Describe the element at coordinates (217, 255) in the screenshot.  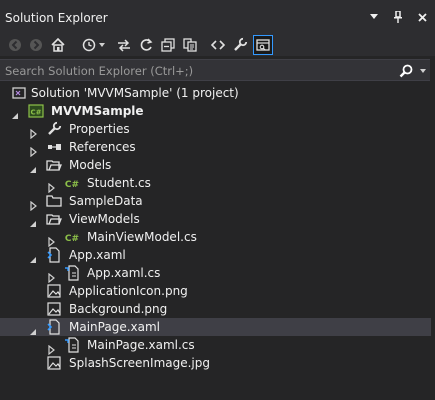
I see `tree-item-app-xaml: App.xaml` at that location.